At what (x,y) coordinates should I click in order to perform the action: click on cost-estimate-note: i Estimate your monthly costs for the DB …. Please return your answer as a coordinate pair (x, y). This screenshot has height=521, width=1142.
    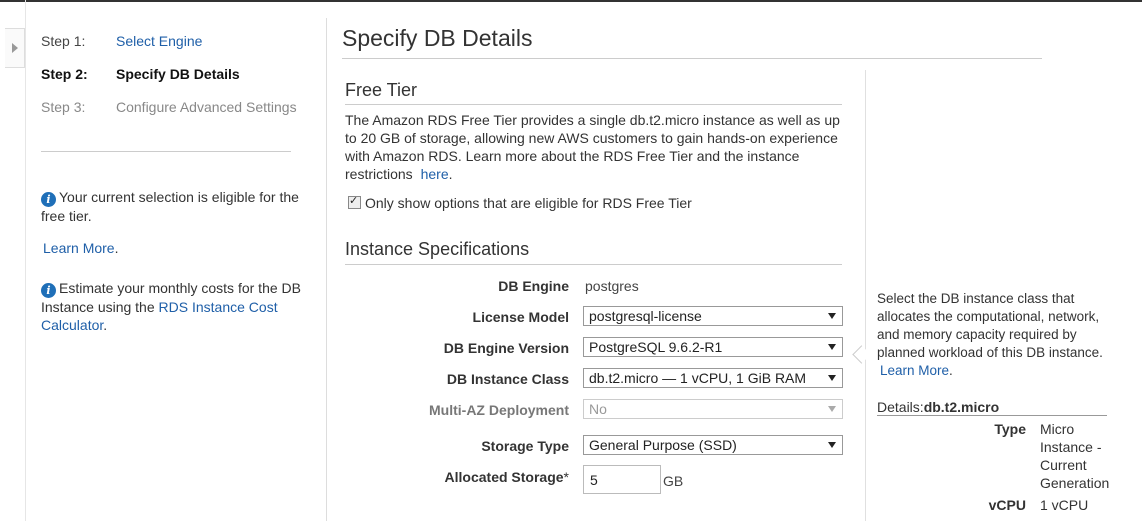
    Looking at the image, I should click on (171, 306).